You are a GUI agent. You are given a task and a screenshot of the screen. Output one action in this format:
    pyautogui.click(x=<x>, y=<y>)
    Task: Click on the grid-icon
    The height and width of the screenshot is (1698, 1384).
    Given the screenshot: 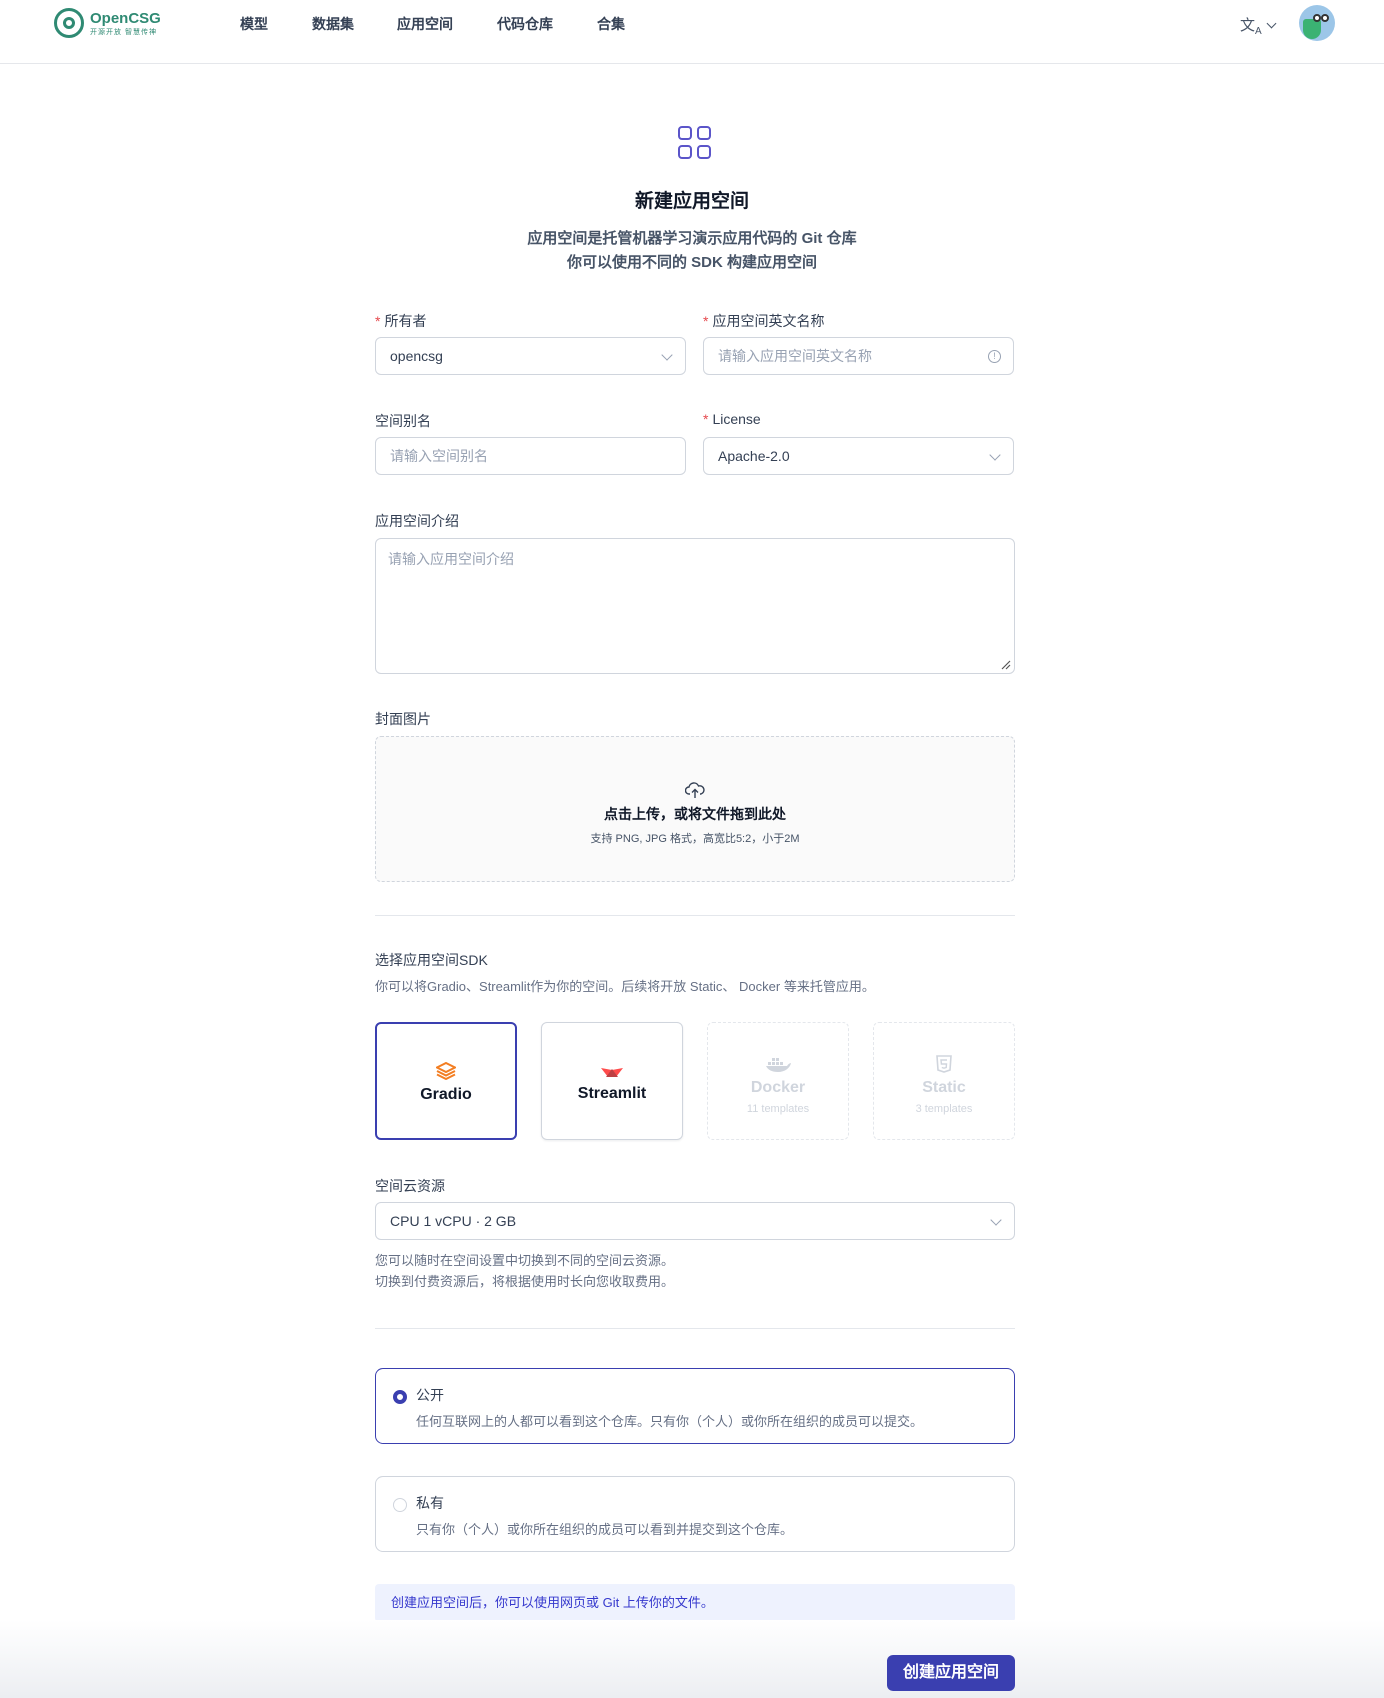 What is the action you would take?
    pyautogui.click(x=695, y=143)
    